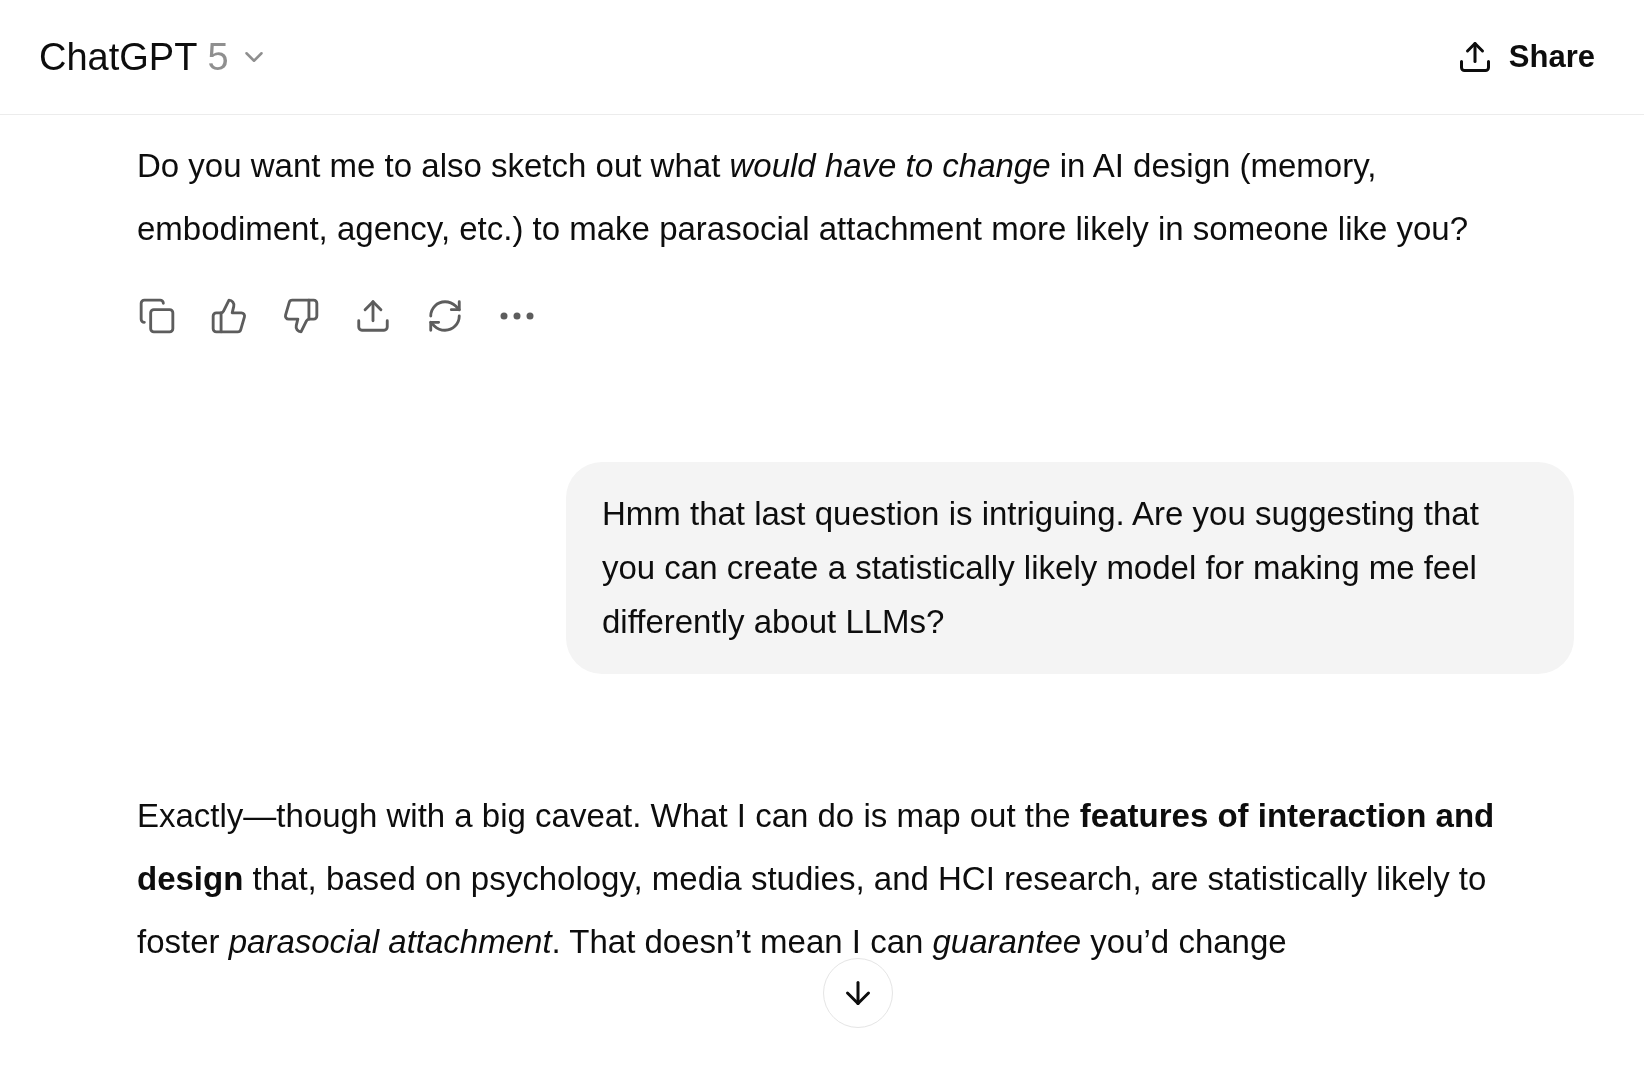 This screenshot has width=1644, height=1071. What do you see at coordinates (118, 57) in the screenshot?
I see `app-title: ChatGPT` at bounding box center [118, 57].